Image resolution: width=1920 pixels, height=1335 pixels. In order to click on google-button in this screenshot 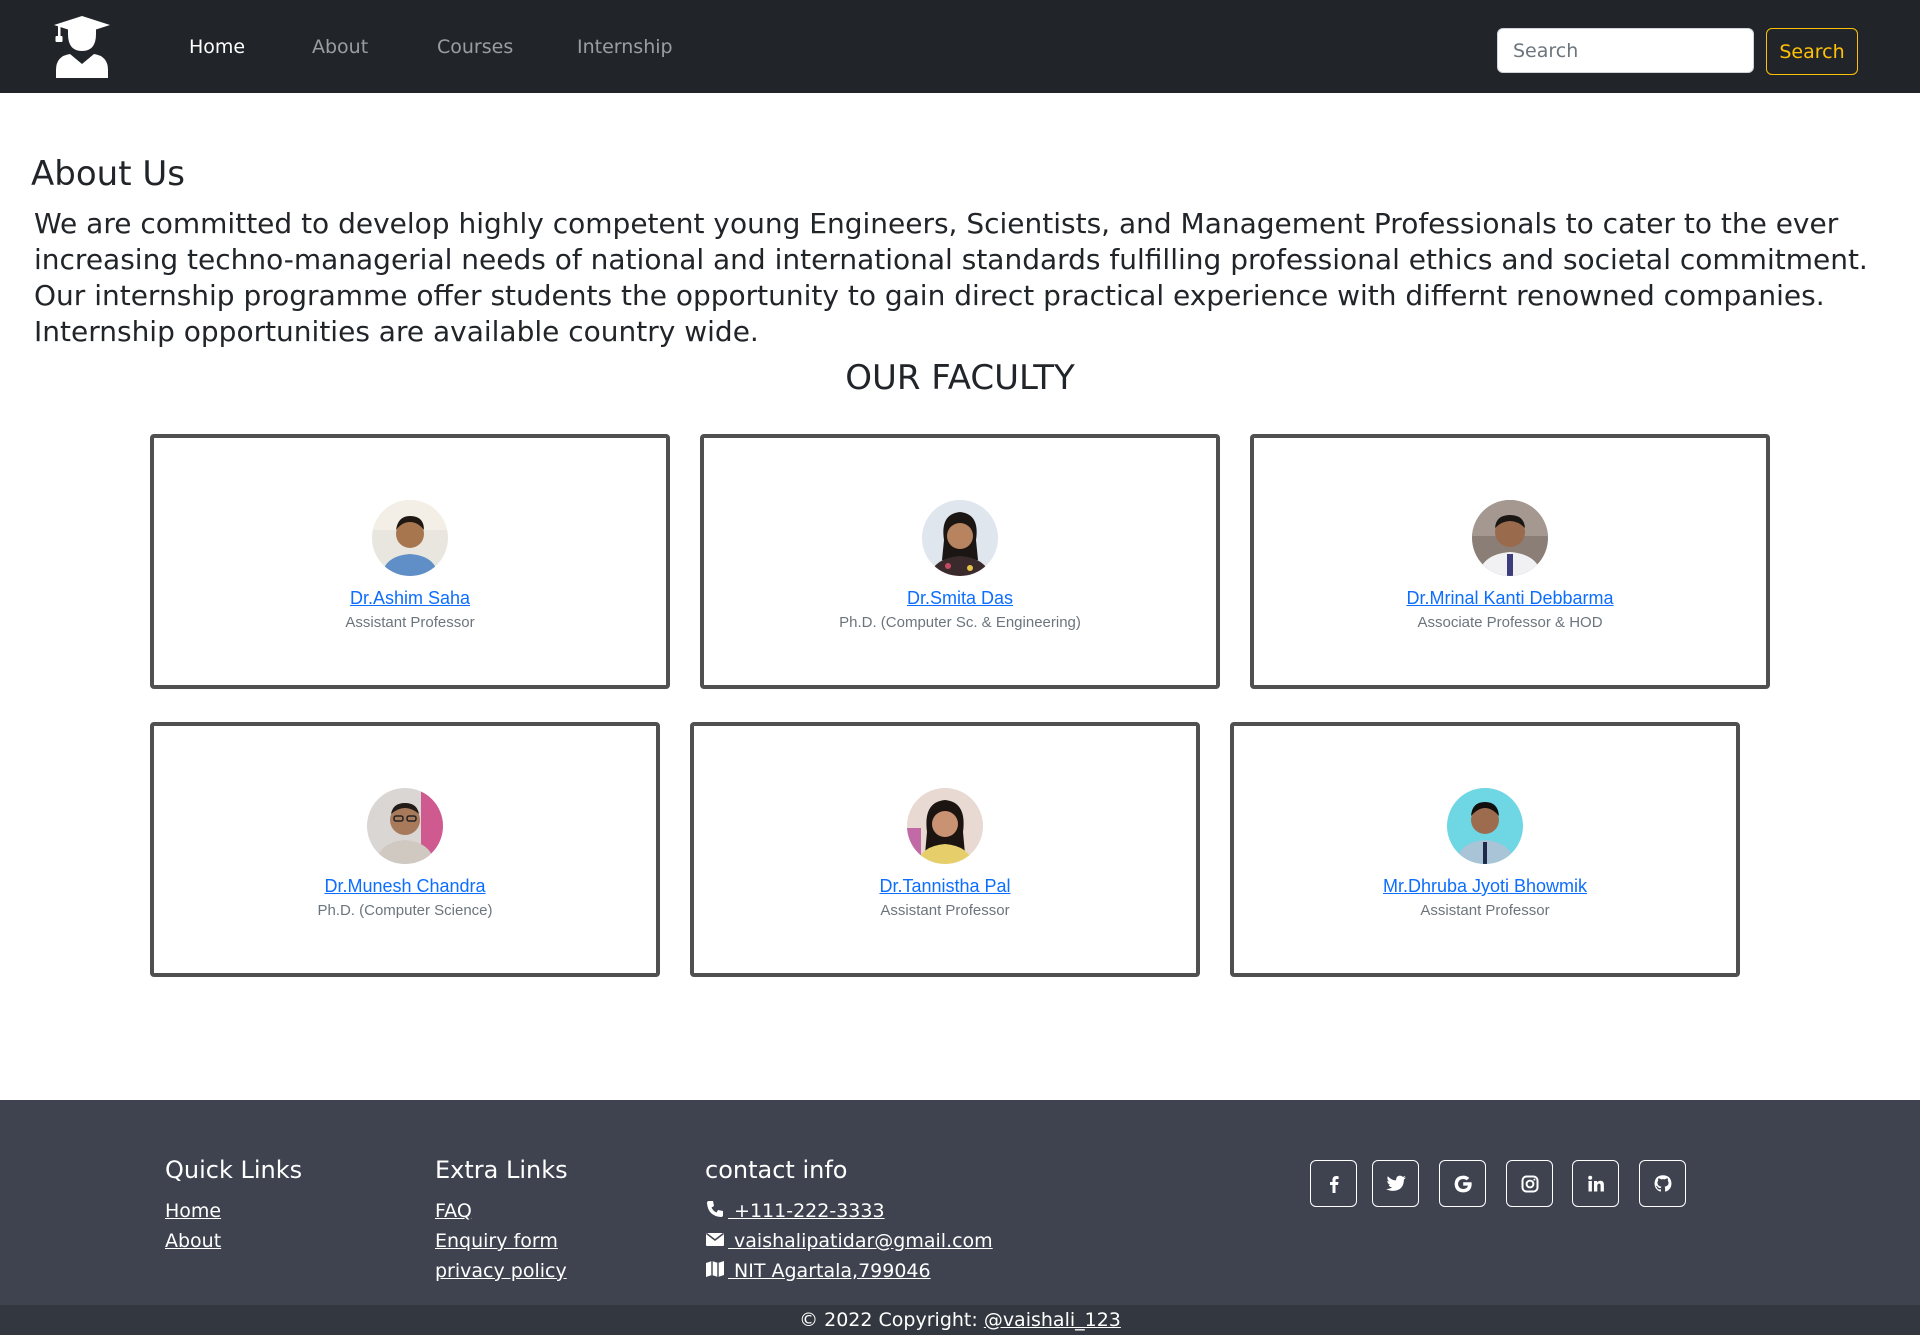, I will do `click(1462, 1183)`.